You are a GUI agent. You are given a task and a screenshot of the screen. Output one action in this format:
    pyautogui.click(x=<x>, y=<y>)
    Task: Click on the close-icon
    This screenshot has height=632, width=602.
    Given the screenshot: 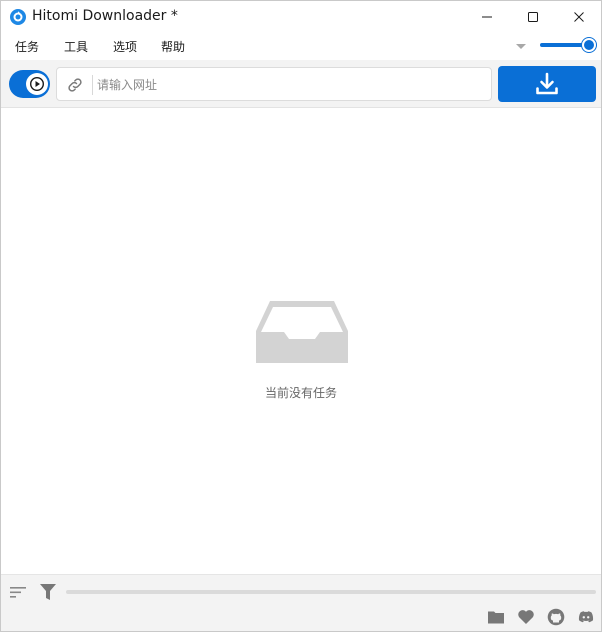 What is the action you would take?
    pyautogui.click(x=579, y=17)
    